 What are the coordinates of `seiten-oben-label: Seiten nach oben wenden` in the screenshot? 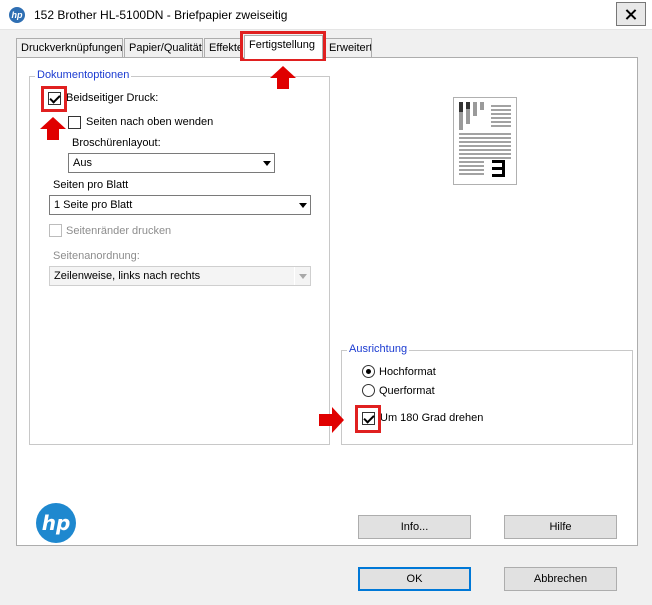 It's located at (150, 122).